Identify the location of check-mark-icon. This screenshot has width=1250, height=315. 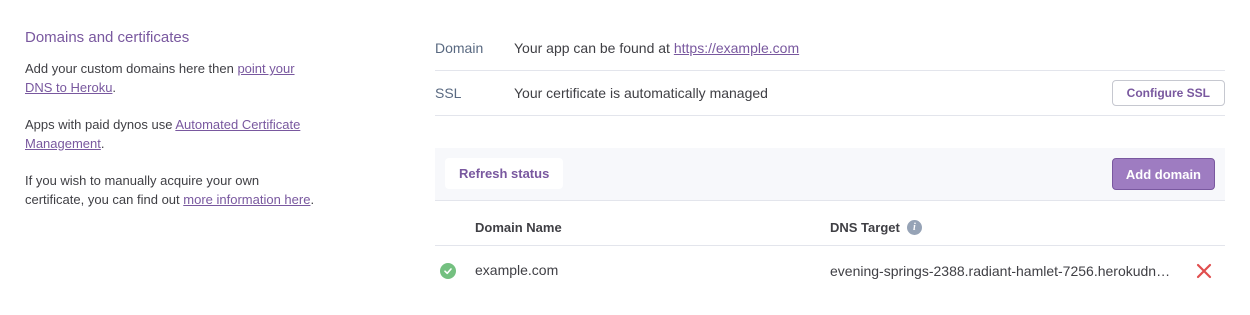
(448, 271).